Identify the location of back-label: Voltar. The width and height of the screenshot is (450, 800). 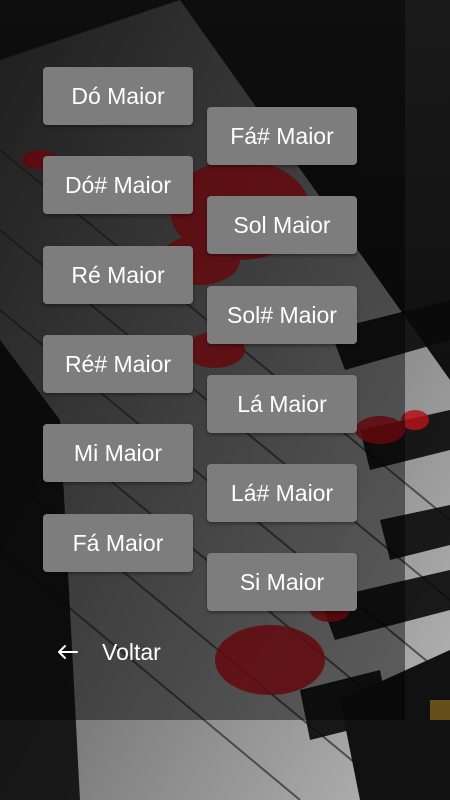
(131, 651).